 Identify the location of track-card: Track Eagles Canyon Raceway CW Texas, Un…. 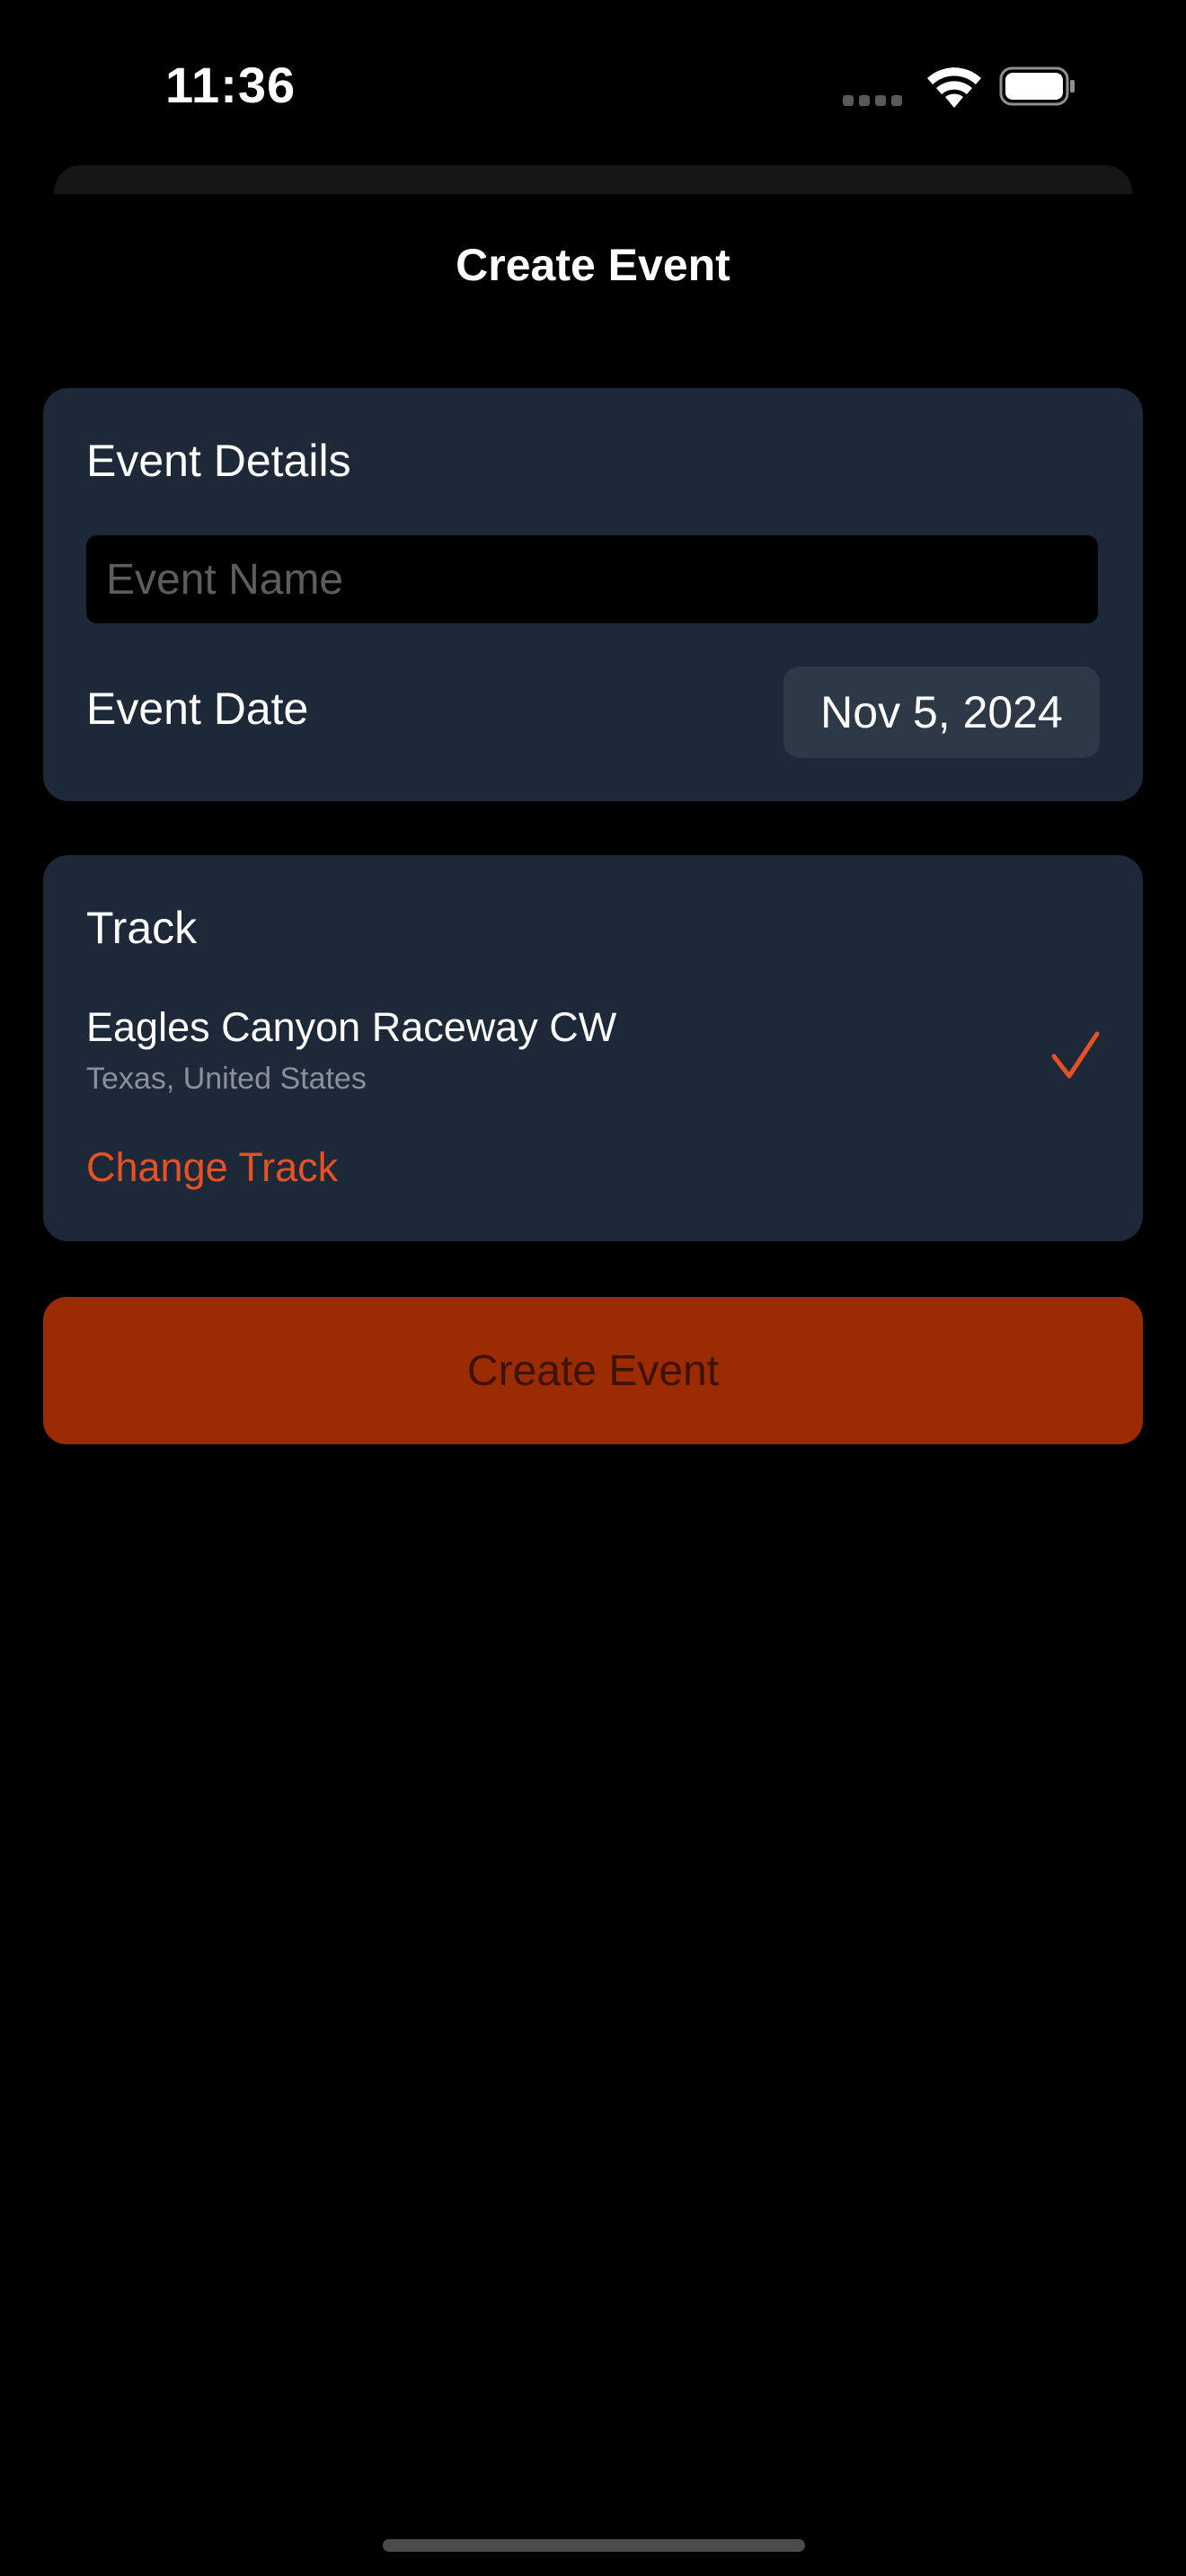
(593, 1048).